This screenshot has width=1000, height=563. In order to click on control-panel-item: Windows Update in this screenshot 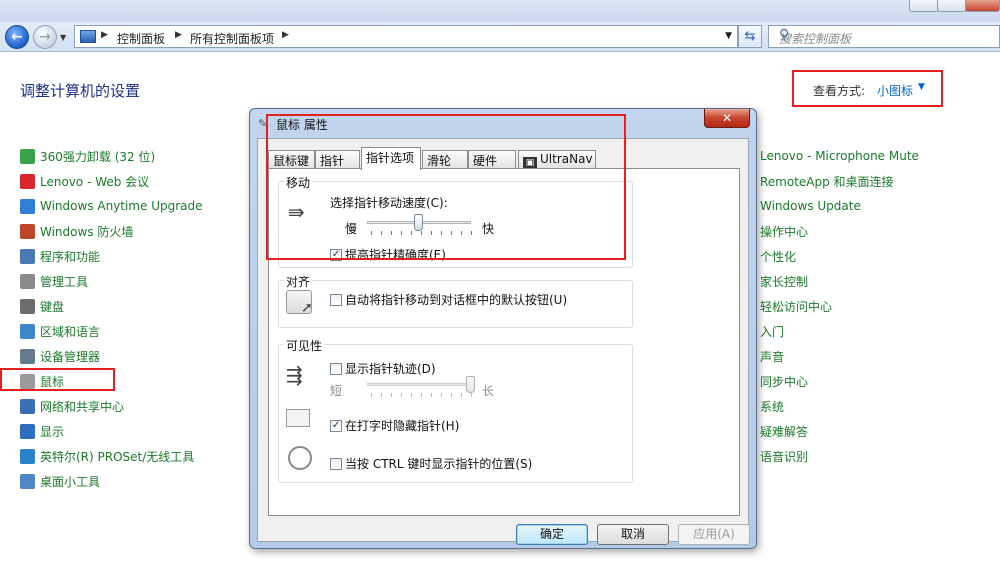, I will do `click(810, 206)`.